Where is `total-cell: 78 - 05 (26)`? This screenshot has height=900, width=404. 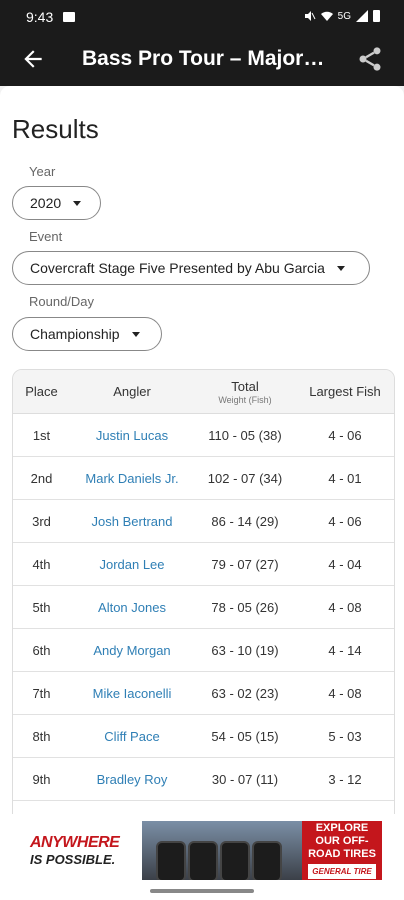
total-cell: 78 - 05 (26) is located at coordinates (245, 607).